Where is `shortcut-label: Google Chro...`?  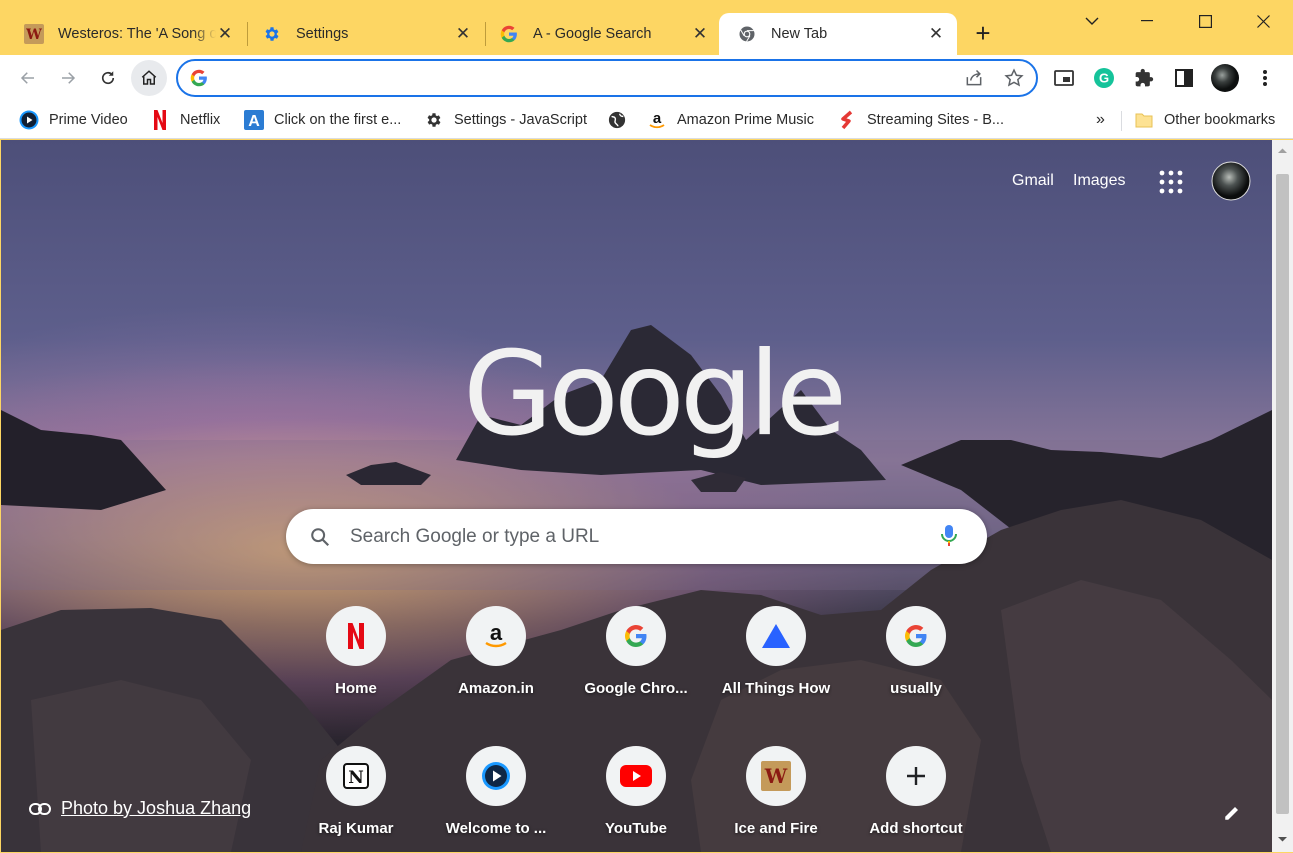
shortcut-label: Google Chro... is located at coordinates (636, 688).